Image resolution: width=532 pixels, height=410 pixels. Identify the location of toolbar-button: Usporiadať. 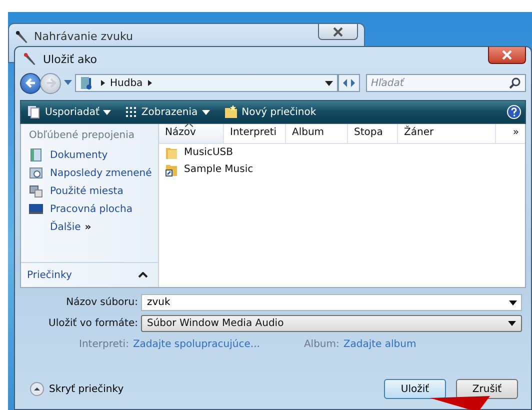
(69, 112).